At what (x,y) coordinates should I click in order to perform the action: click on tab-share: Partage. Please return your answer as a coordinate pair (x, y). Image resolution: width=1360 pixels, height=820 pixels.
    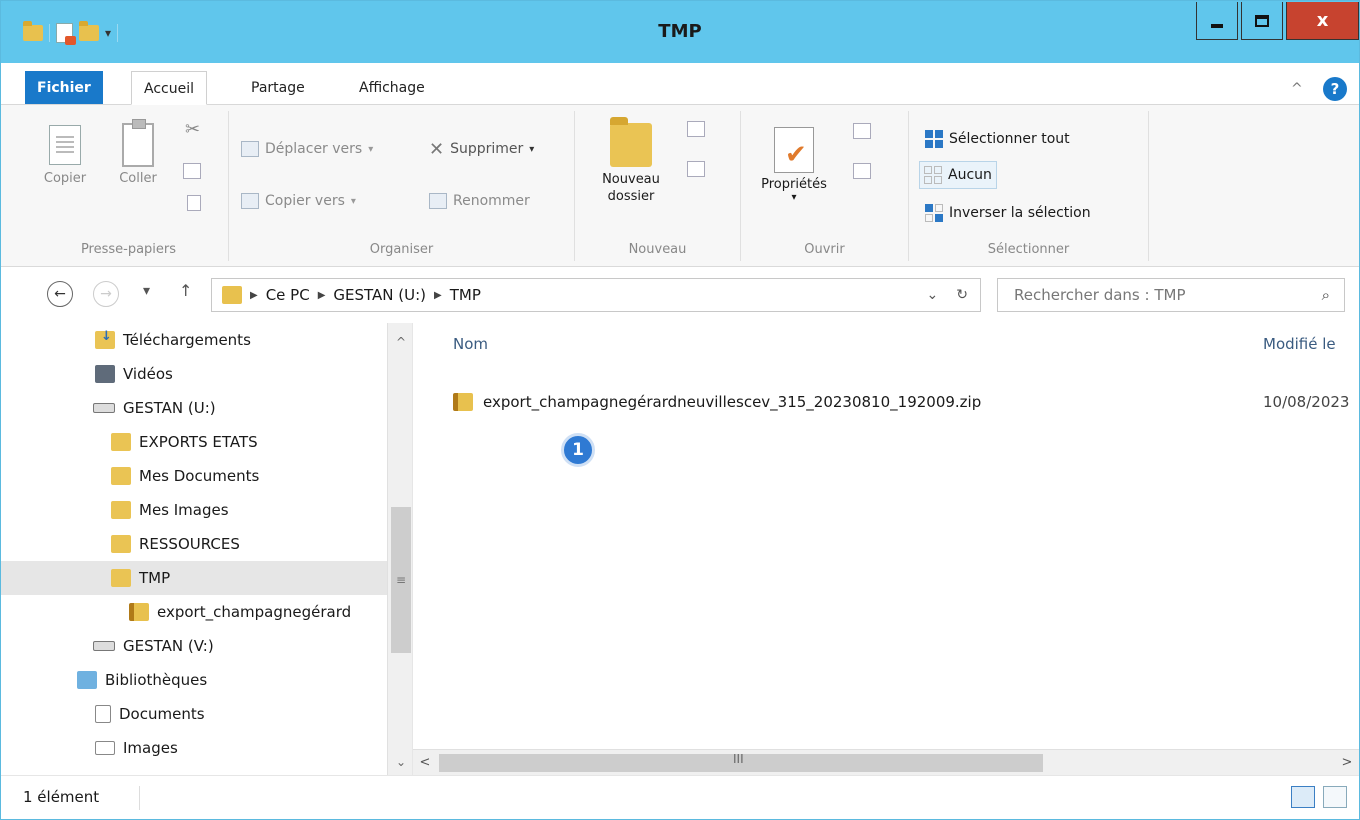
    Looking at the image, I should click on (278, 88).